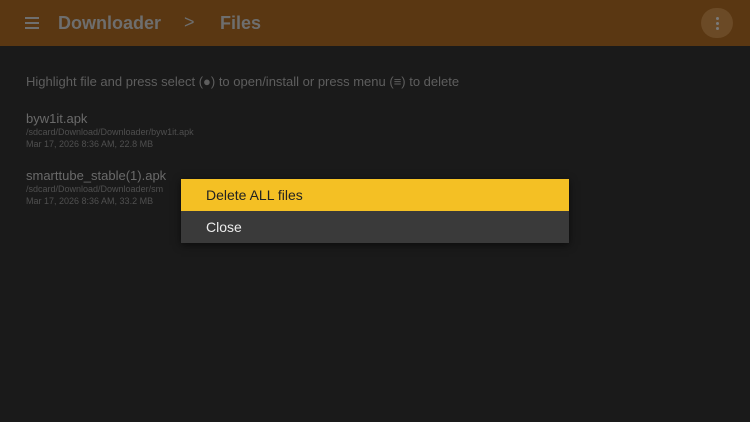  What do you see at coordinates (375, 195) in the screenshot?
I see `delete-all-files-option: Delete ALL files` at bounding box center [375, 195].